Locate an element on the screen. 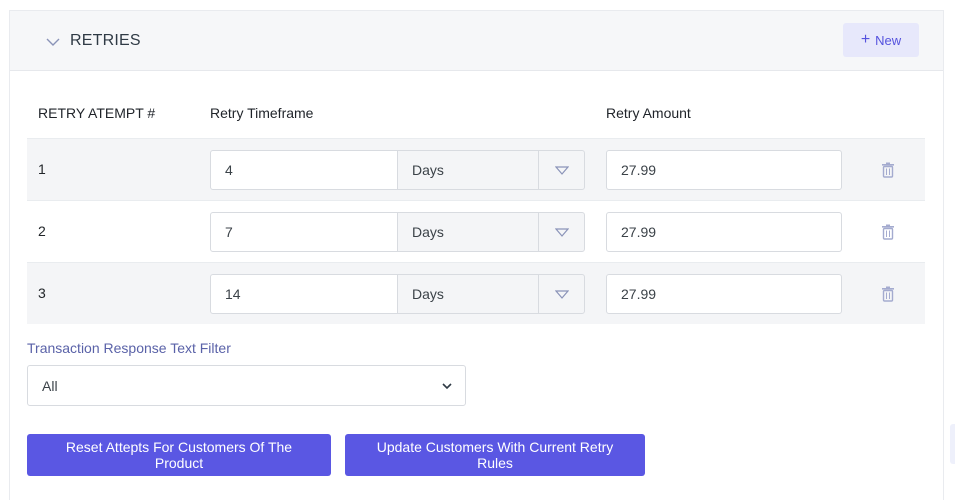 Image resolution: width=955 pixels, height=500 pixels. plus-icon: + is located at coordinates (865, 39).